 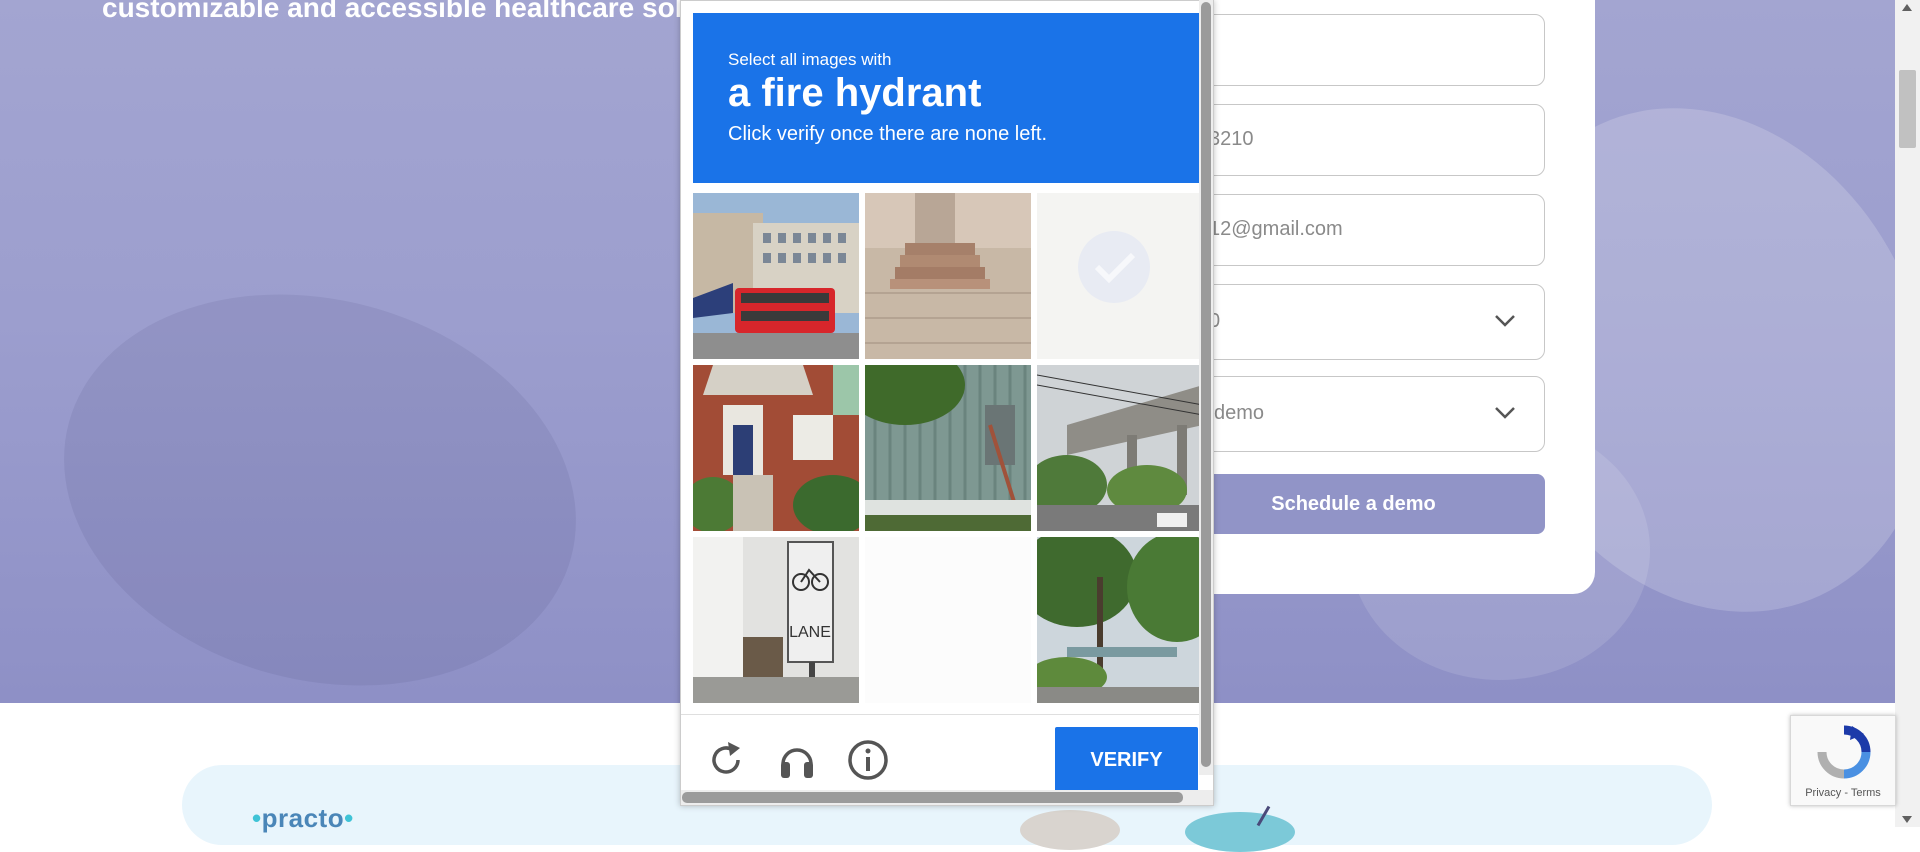 What do you see at coordinates (1907, 819) in the screenshot?
I see `scroll-down-arrow-icon` at bounding box center [1907, 819].